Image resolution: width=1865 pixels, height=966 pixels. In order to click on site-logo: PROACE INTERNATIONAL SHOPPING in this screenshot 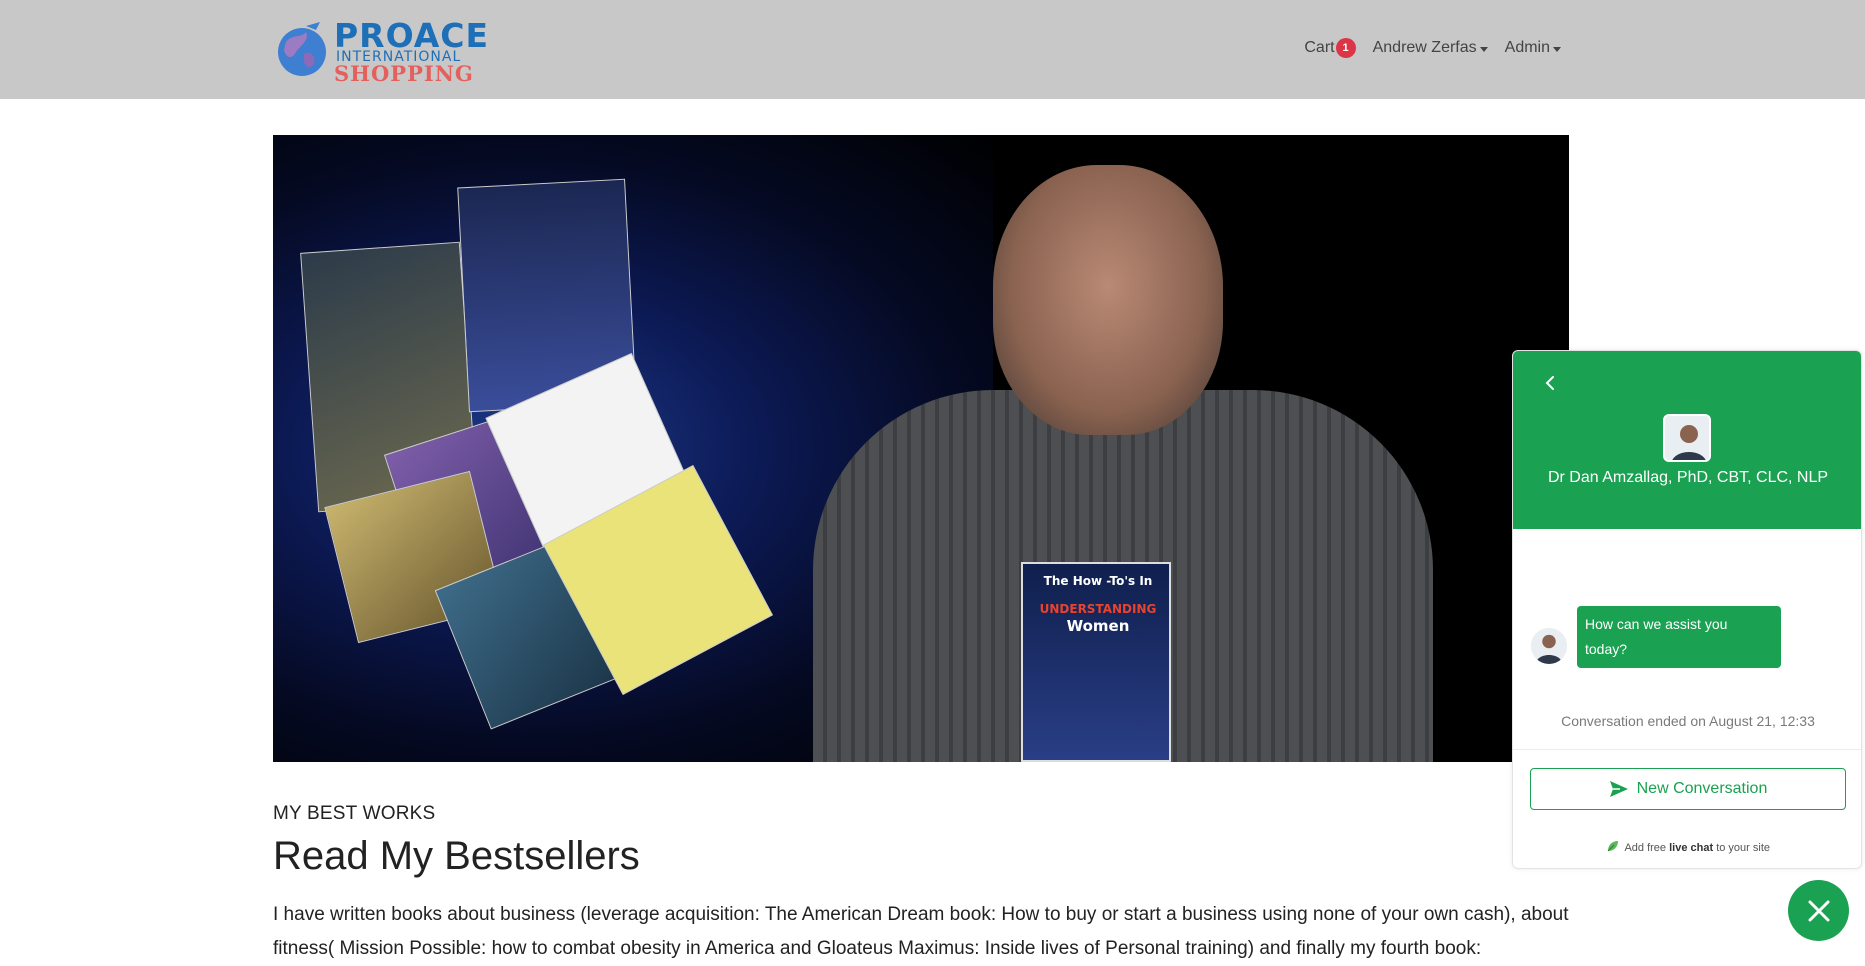, I will do `click(401, 51)`.